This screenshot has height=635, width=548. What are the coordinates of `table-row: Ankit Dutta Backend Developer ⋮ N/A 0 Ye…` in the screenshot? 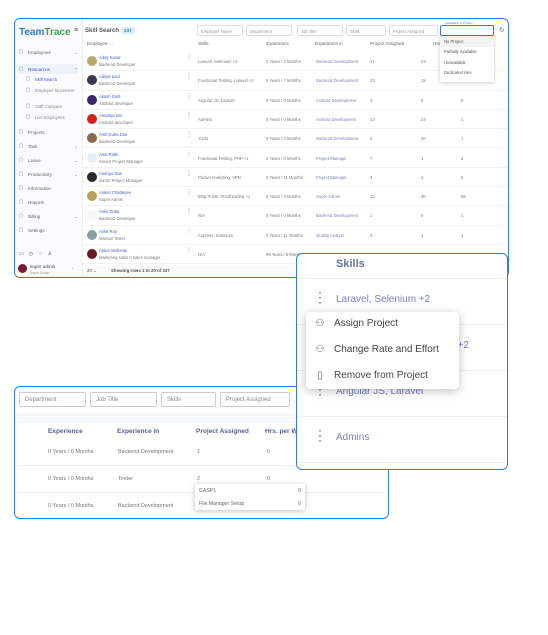 It's located at (295, 216).